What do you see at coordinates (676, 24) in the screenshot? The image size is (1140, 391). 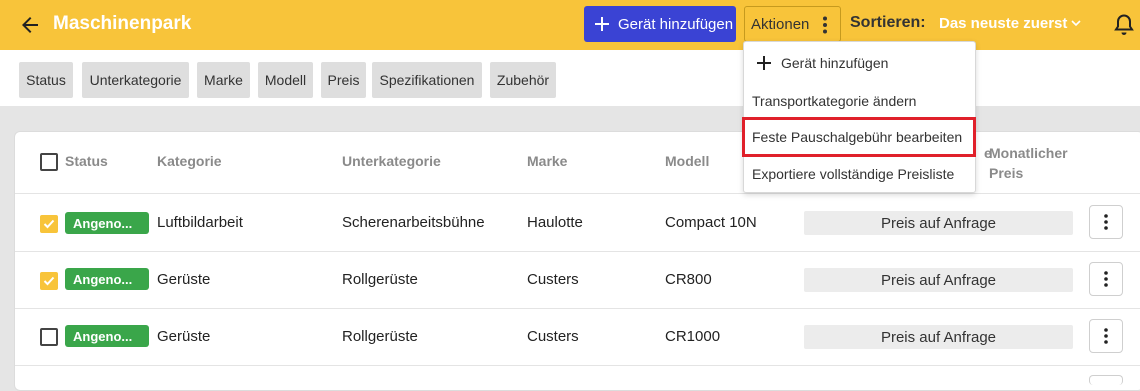 I see `add-device-label: Gerät hinzufügen` at bounding box center [676, 24].